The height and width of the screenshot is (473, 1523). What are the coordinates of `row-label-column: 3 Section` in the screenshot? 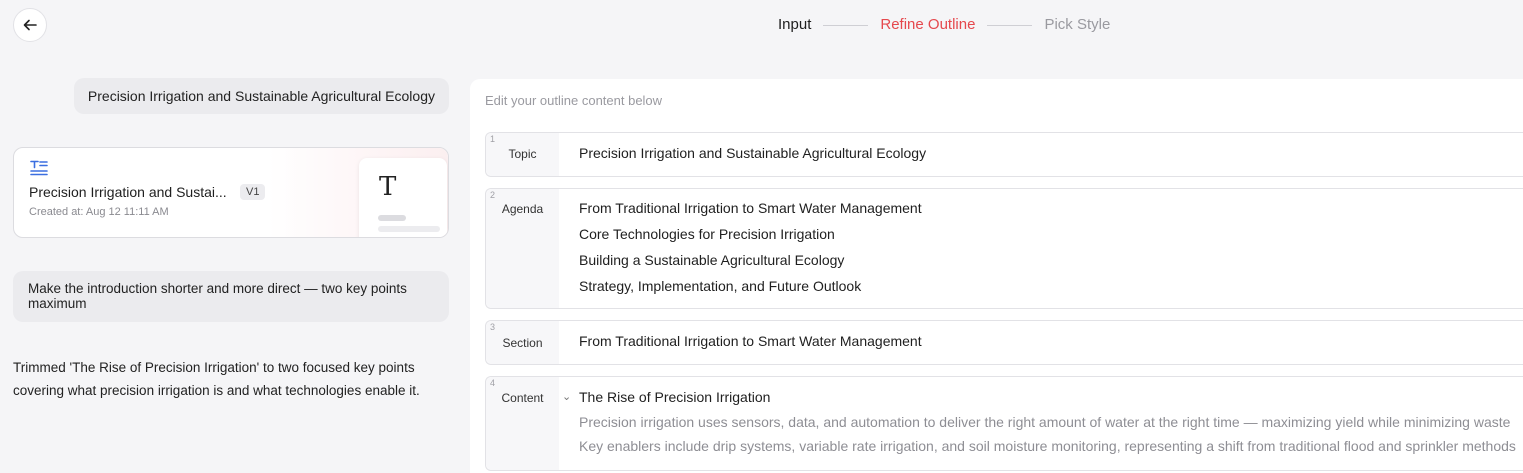 It's located at (522, 342).